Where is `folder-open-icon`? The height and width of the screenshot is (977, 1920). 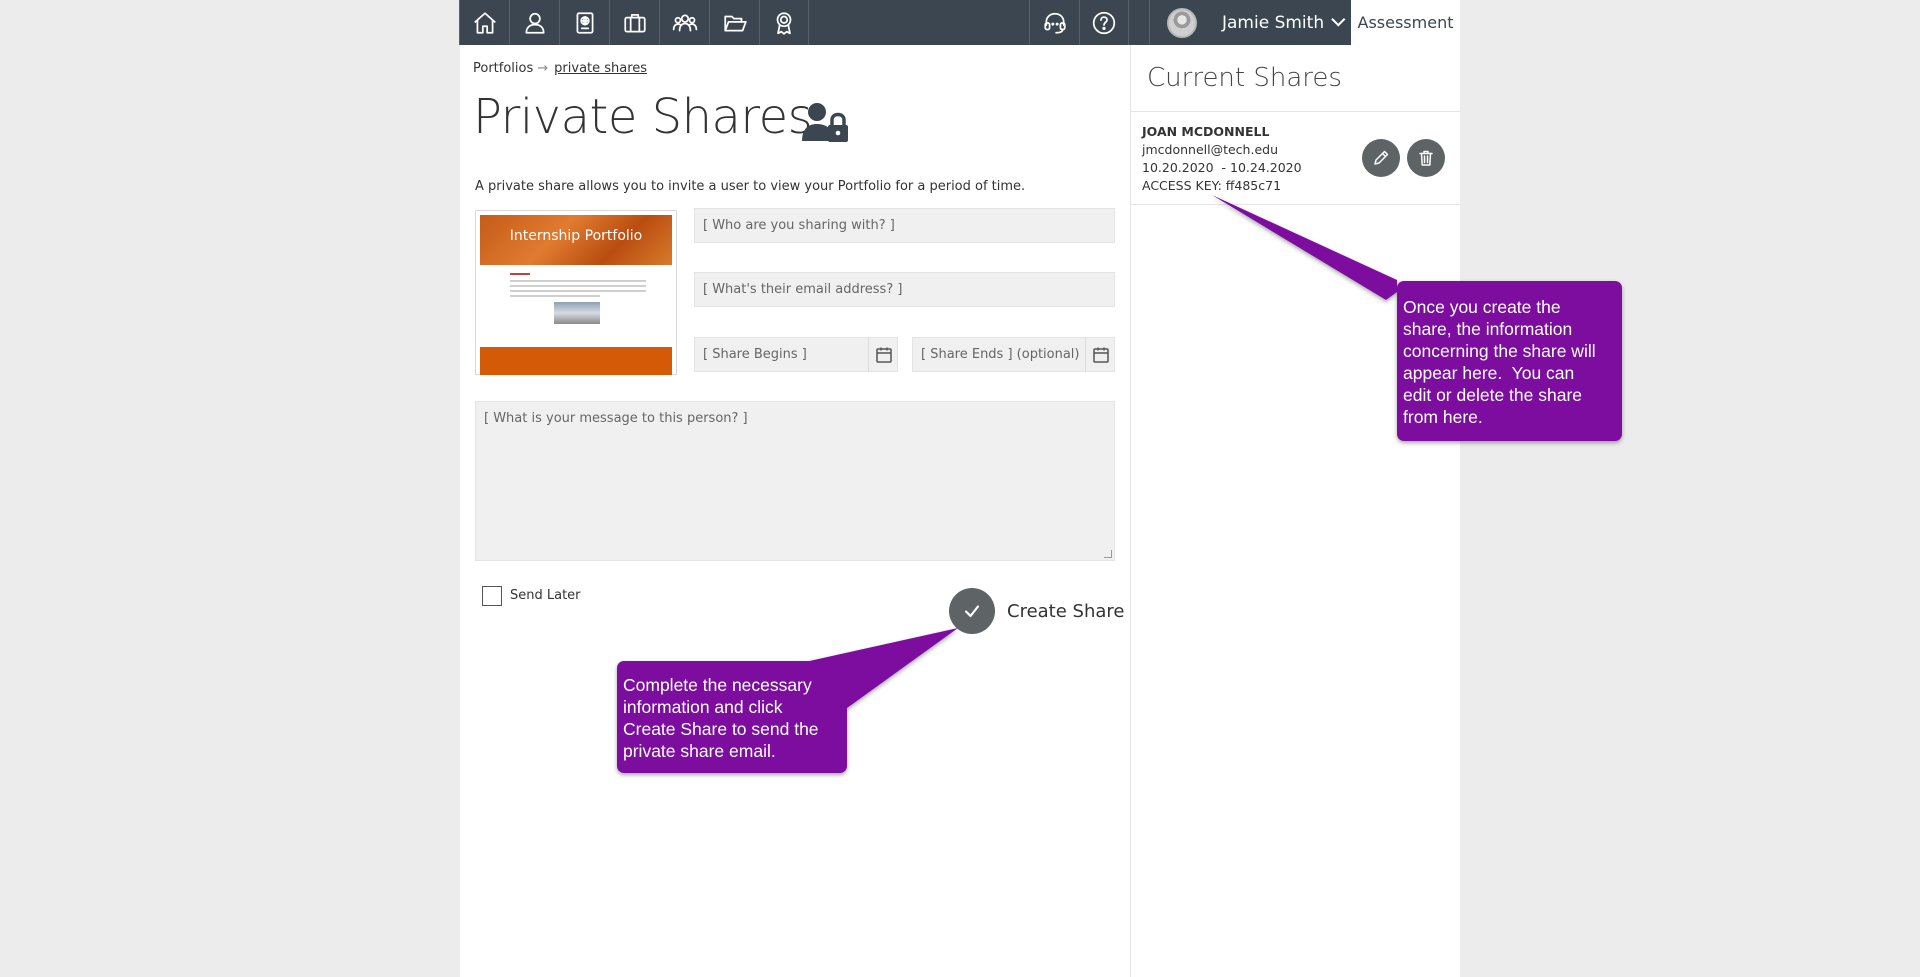
folder-open-icon is located at coordinates (735, 23).